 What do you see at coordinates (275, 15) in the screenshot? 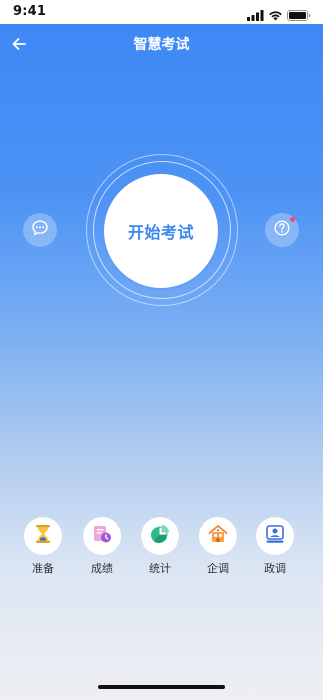
I see `wifi-icon` at bounding box center [275, 15].